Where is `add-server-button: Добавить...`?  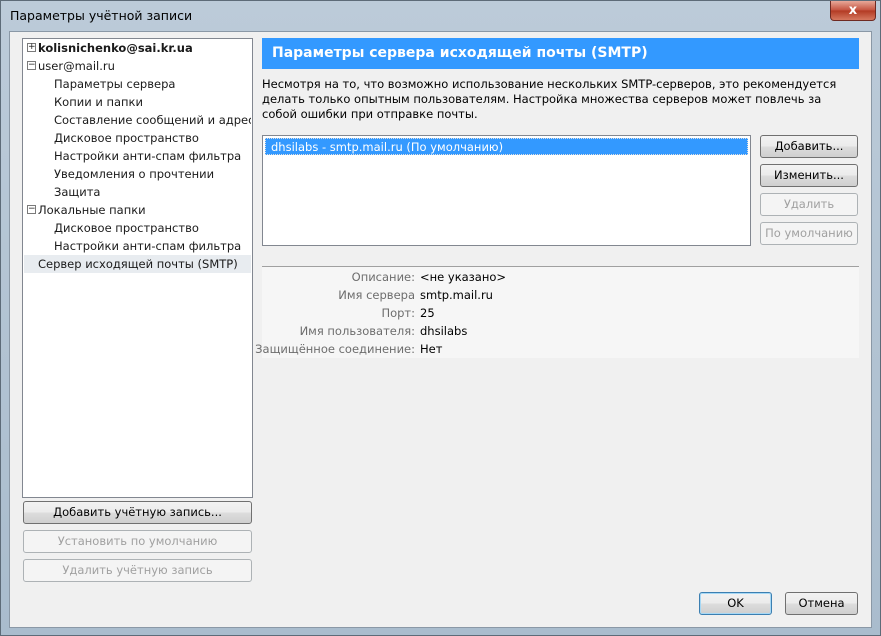
add-server-button: Добавить... is located at coordinates (809, 146).